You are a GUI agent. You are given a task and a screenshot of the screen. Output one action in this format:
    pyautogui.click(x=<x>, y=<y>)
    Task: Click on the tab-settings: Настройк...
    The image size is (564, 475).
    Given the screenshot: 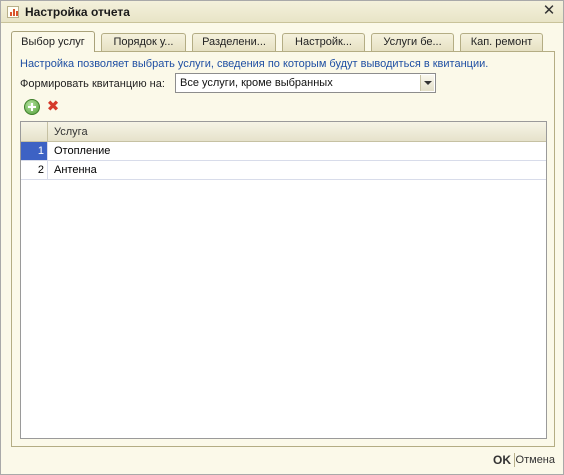 What is the action you would take?
    pyautogui.click(x=323, y=42)
    